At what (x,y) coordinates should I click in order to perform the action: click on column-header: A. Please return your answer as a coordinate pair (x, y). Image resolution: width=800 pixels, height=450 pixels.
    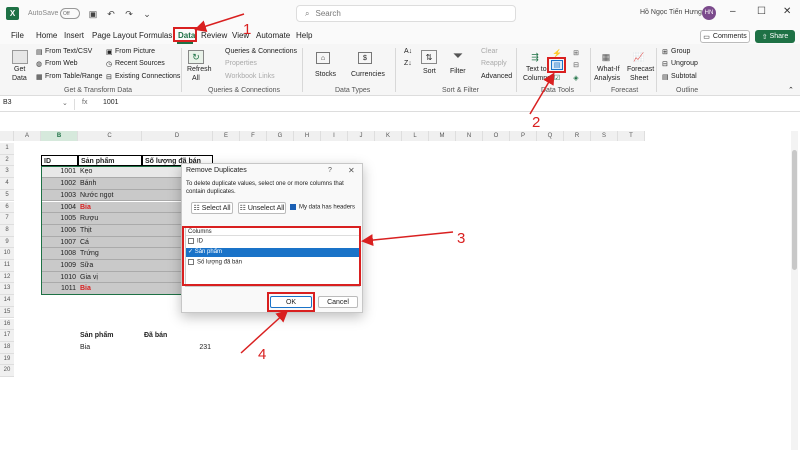
    Looking at the image, I should click on (27, 136).